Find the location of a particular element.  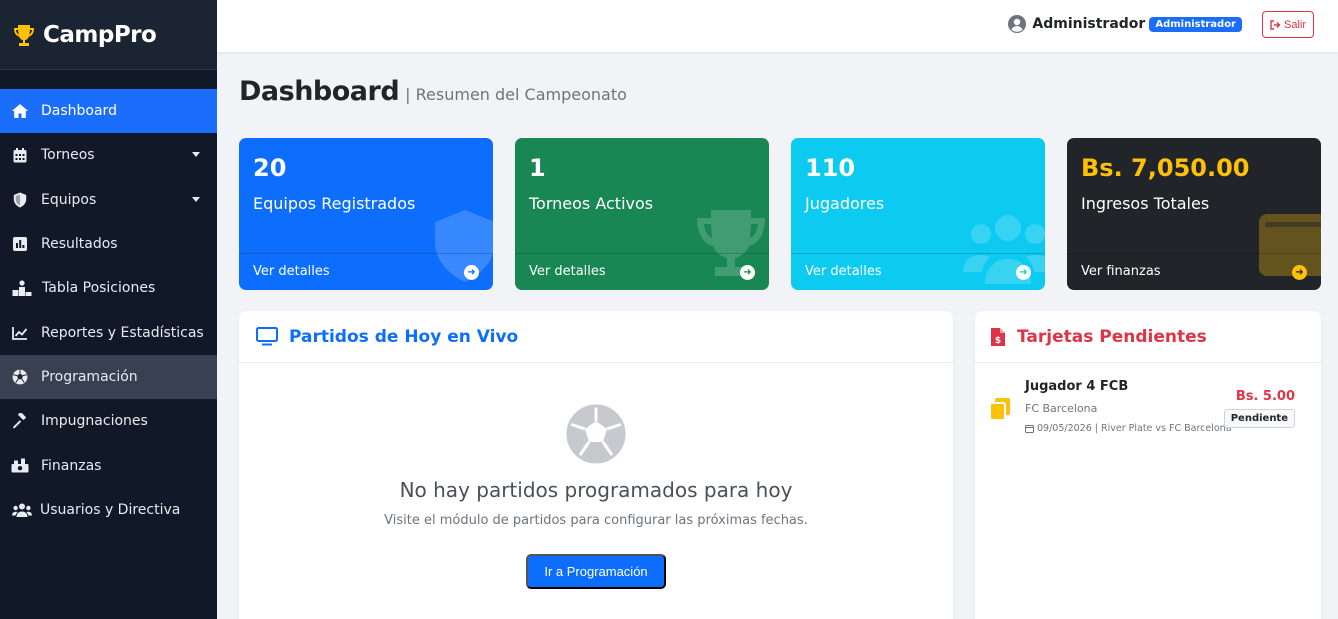

sidebar-item-tabla-posiciones: Tabla Posiciones is located at coordinates (108, 288).